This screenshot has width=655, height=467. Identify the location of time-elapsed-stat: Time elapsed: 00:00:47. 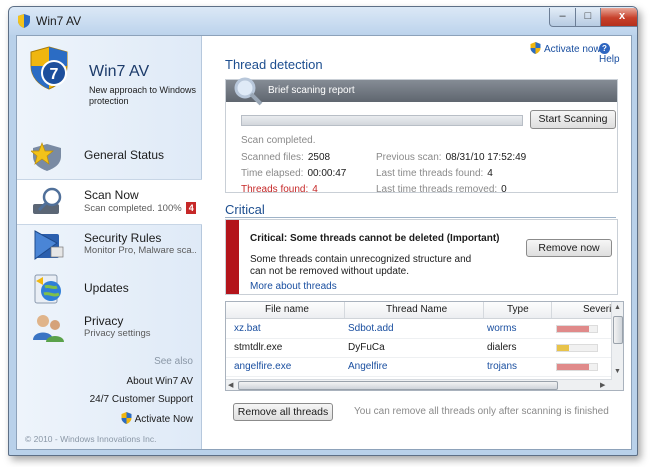
(293, 173).